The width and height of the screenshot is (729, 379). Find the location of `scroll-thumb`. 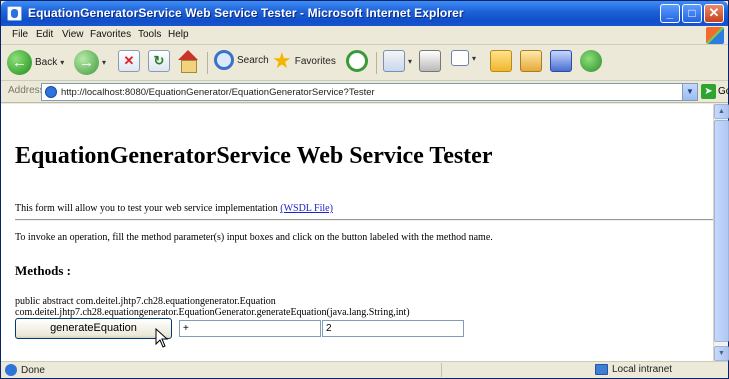

scroll-thumb is located at coordinates (721, 231).